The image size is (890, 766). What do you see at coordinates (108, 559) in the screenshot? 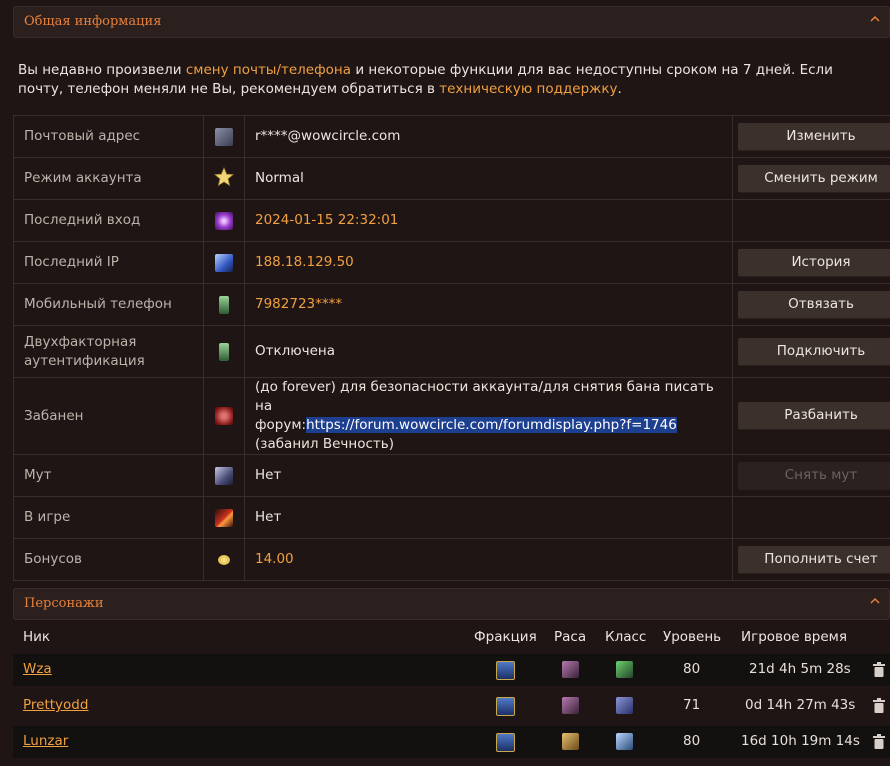
I see `row-label: Бонусов` at bounding box center [108, 559].